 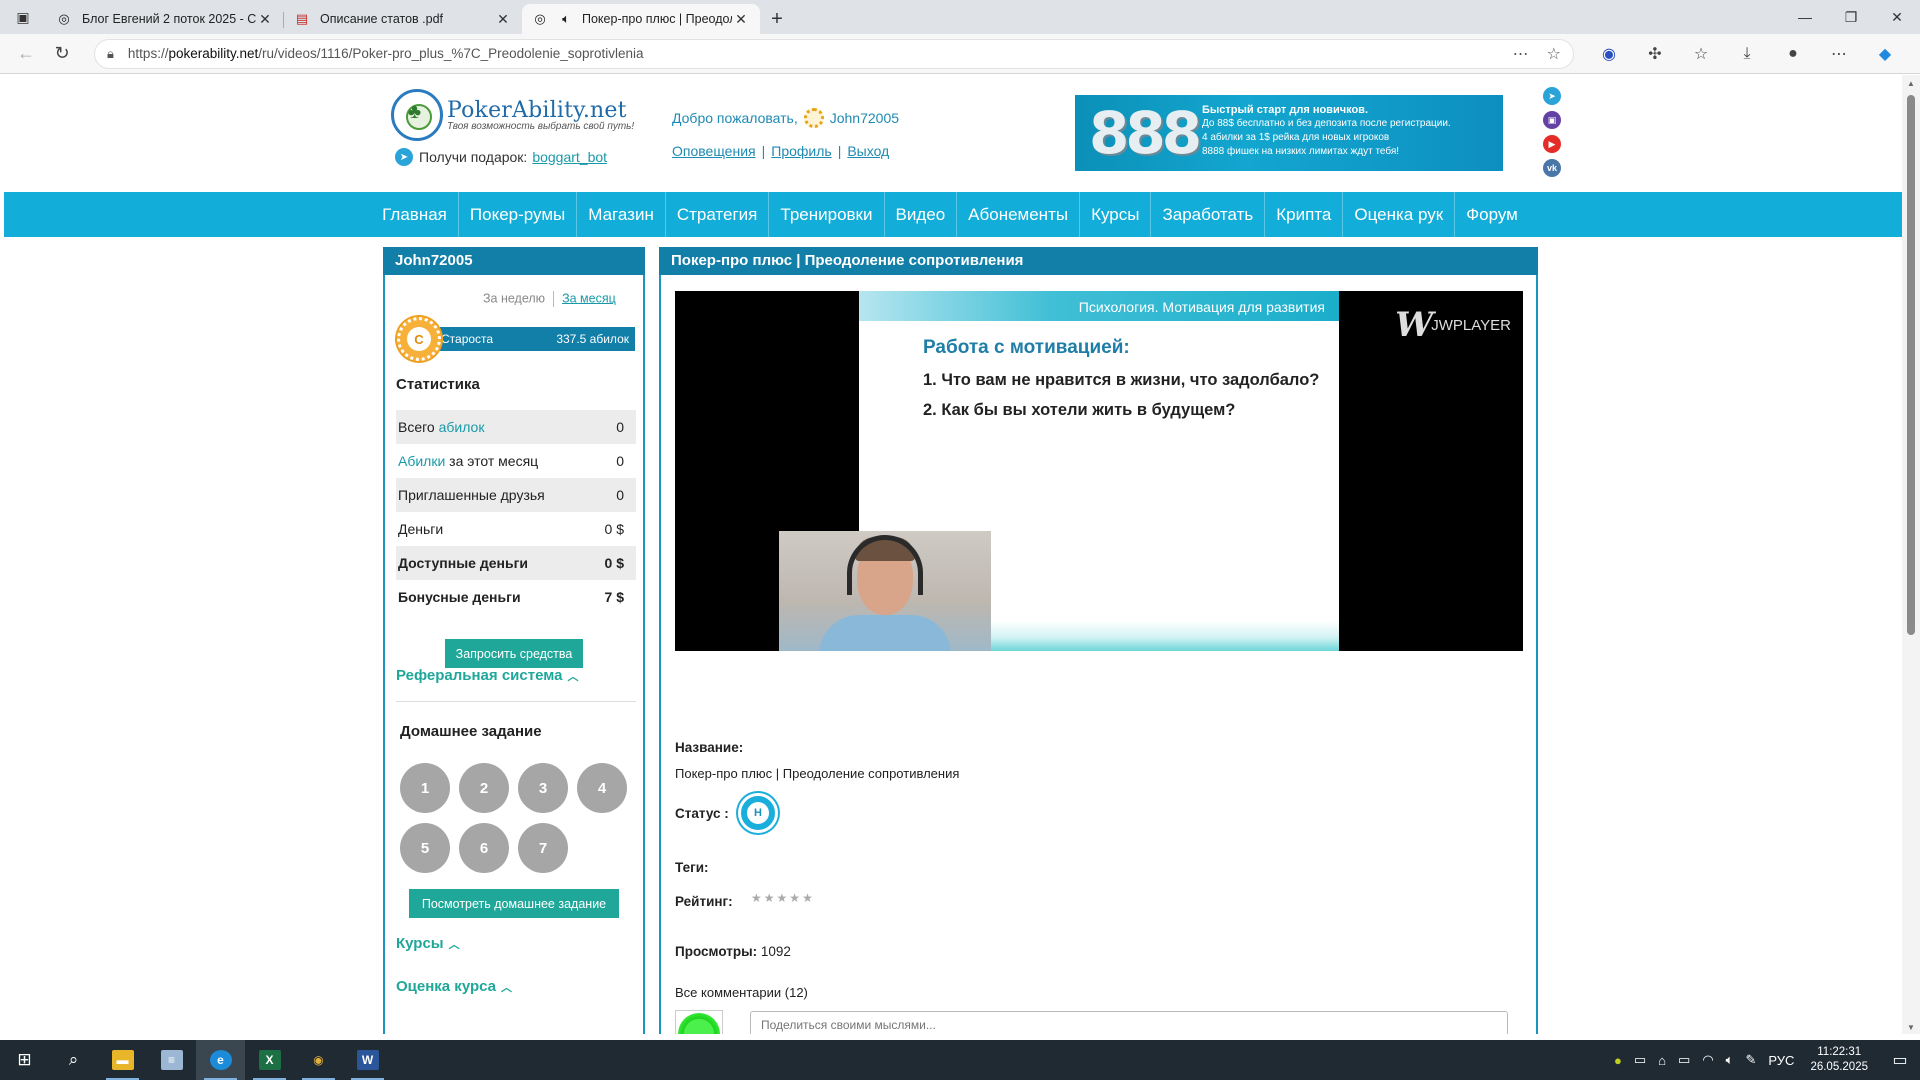 I want to click on usb-icon: ⌂, so click(x=1662, y=1060).